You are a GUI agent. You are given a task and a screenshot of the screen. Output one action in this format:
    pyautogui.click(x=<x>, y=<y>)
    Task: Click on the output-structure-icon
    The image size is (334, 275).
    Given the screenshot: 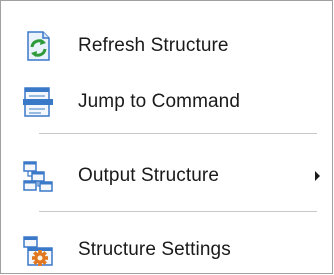 What is the action you would take?
    pyautogui.click(x=38, y=176)
    